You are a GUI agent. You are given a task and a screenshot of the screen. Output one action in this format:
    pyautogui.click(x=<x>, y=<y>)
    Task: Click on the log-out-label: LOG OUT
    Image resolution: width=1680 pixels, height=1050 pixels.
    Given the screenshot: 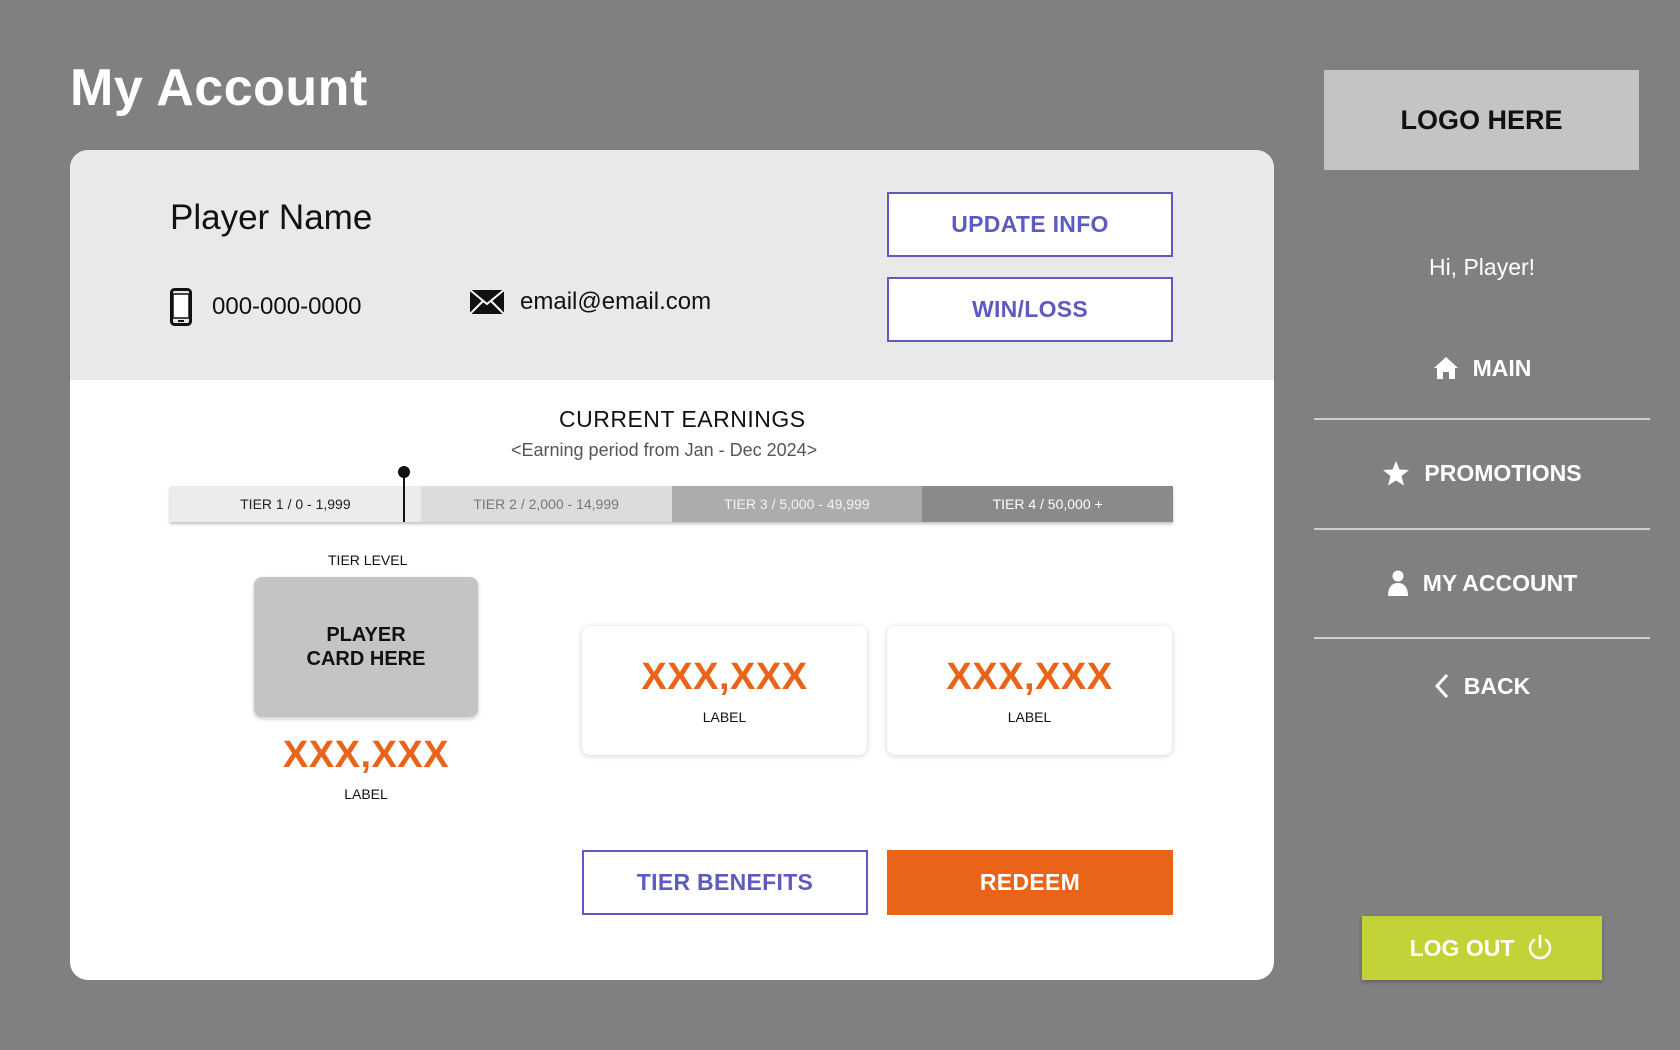 What is the action you would take?
    pyautogui.click(x=1462, y=947)
    